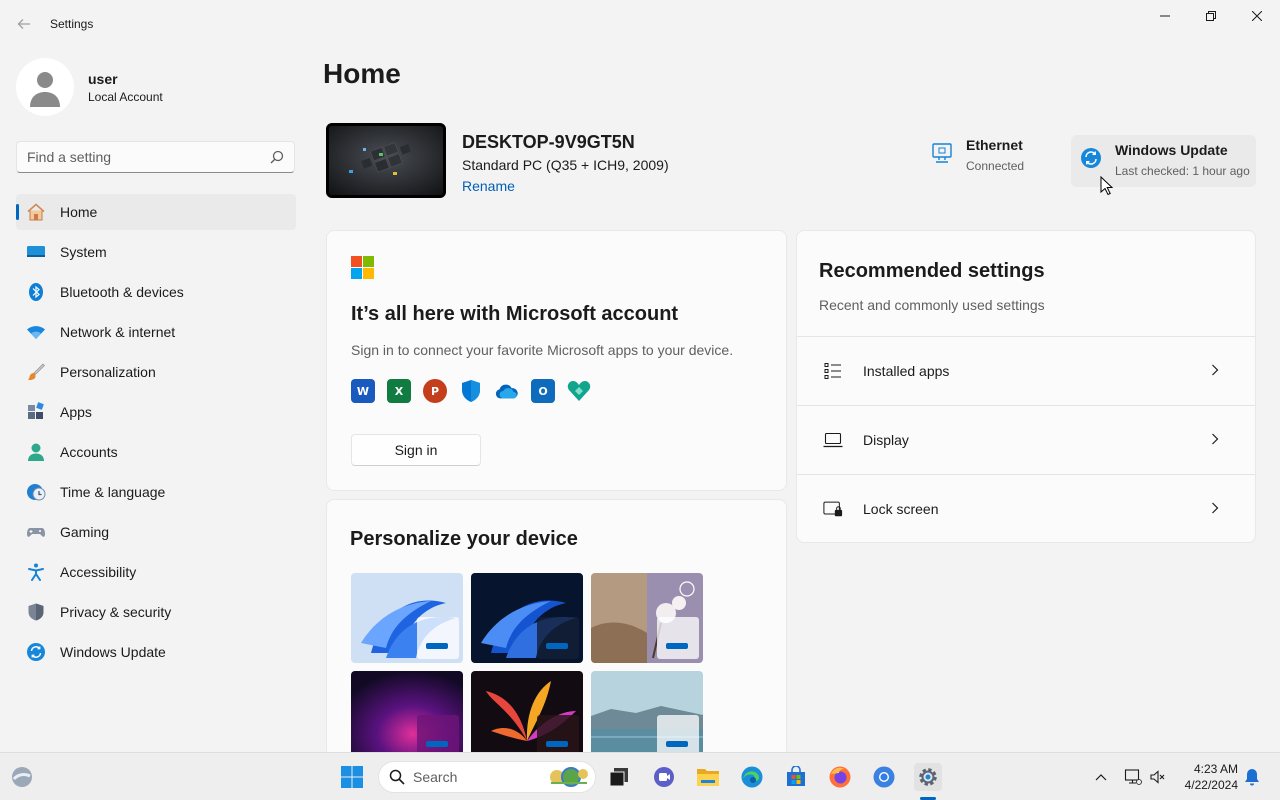 The width and height of the screenshot is (1280, 800). I want to click on sidebar-item-apps: Apps, so click(156, 412).